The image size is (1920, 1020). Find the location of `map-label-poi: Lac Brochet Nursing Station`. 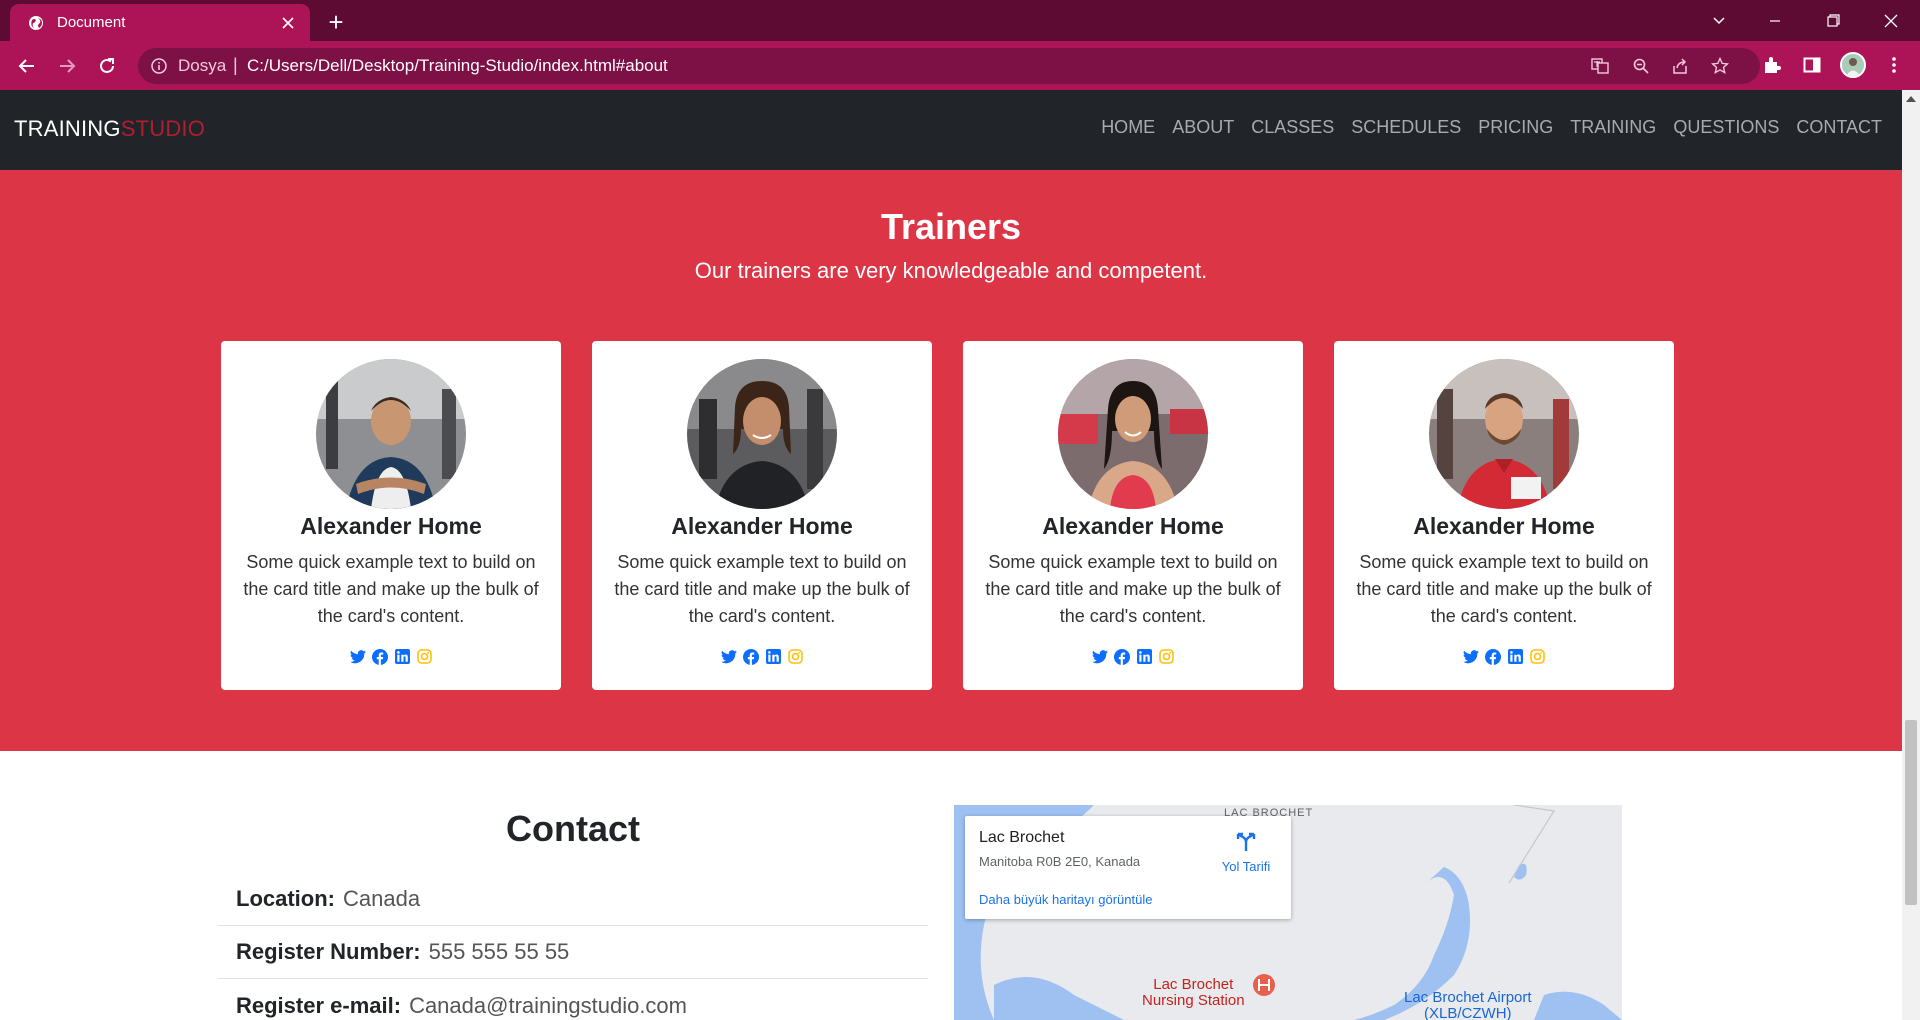

map-label-poi: Lac Brochet Nursing Station is located at coordinates (1193, 993).